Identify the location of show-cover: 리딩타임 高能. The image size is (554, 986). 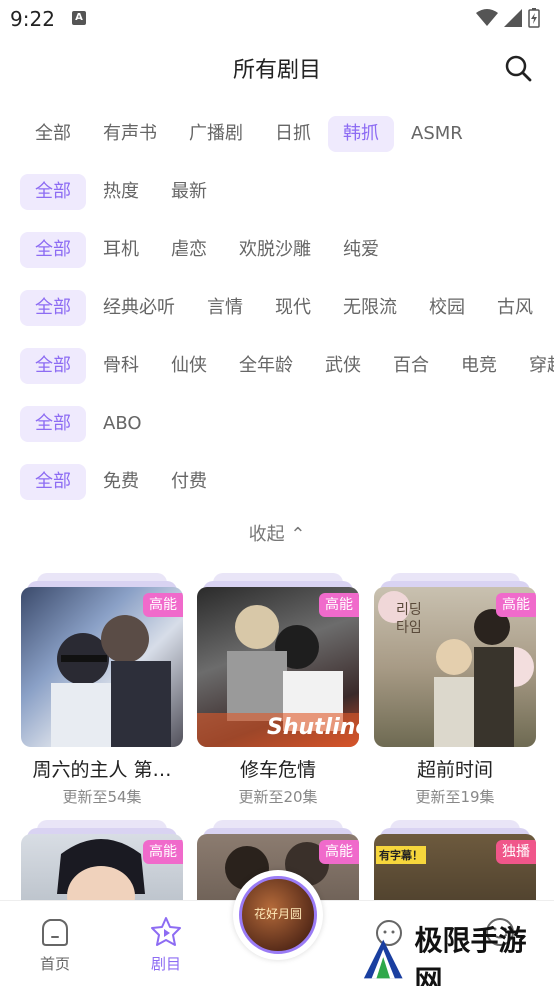
(455, 667).